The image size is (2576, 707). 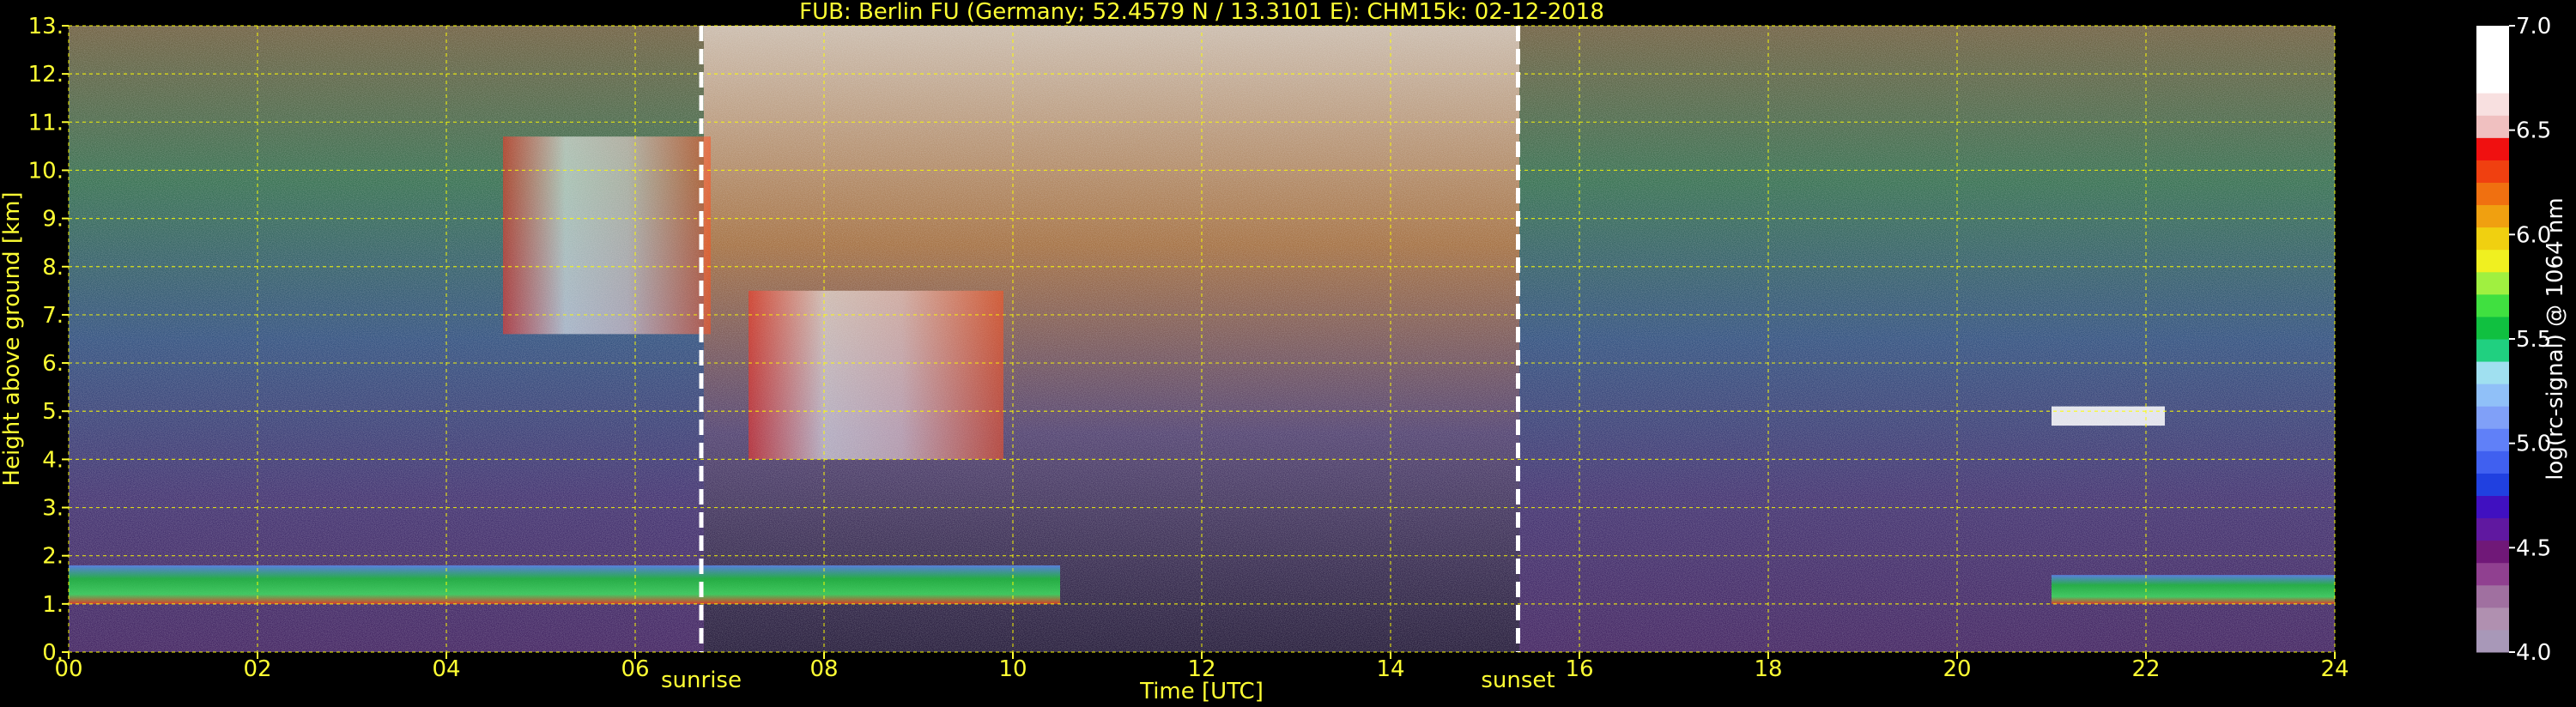 What do you see at coordinates (46, 75) in the screenshot?
I see `y-tick-label: 12.` at bounding box center [46, 75].